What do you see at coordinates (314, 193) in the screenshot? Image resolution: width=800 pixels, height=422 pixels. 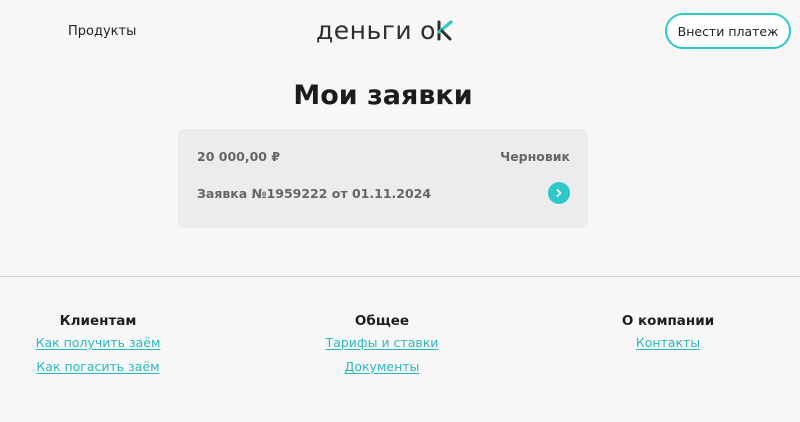 I see `application-number: Заявка №1959222 от 01.11.2024` at bounding box center [314, 193].